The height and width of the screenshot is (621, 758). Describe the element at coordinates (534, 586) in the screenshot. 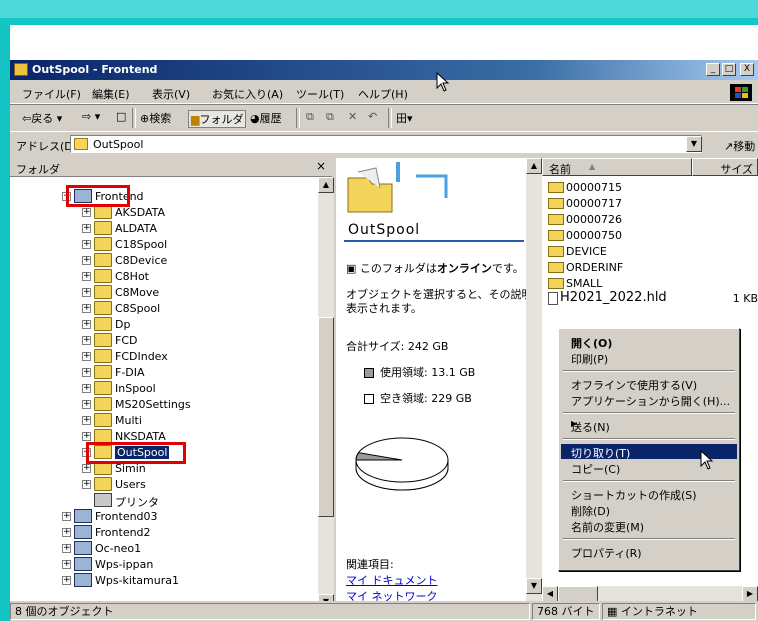

I see `scroll-down-button: ▼` at that location.